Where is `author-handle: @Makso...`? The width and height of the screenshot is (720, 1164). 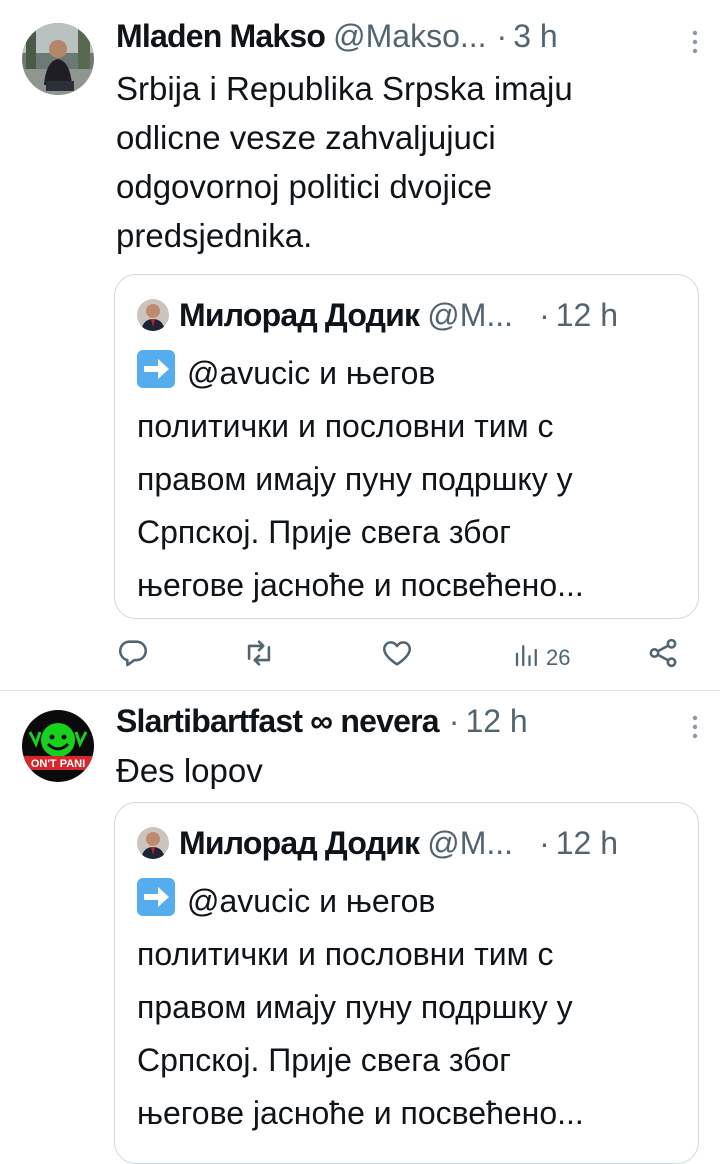 author-handle: @Makso... is located at coordinates (409, 36).